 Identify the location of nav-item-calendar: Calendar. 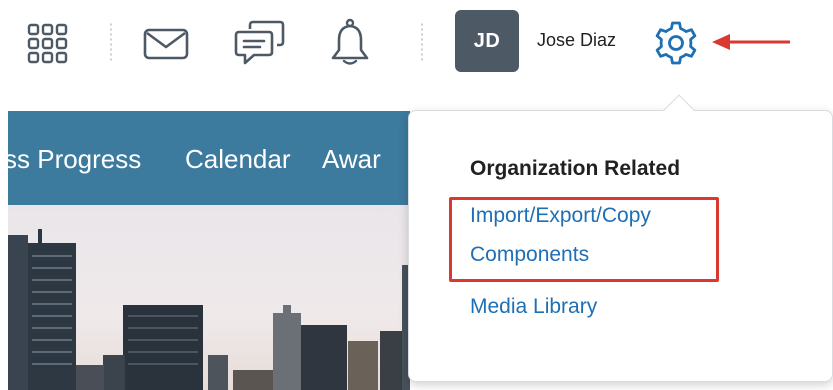
(238, 159).